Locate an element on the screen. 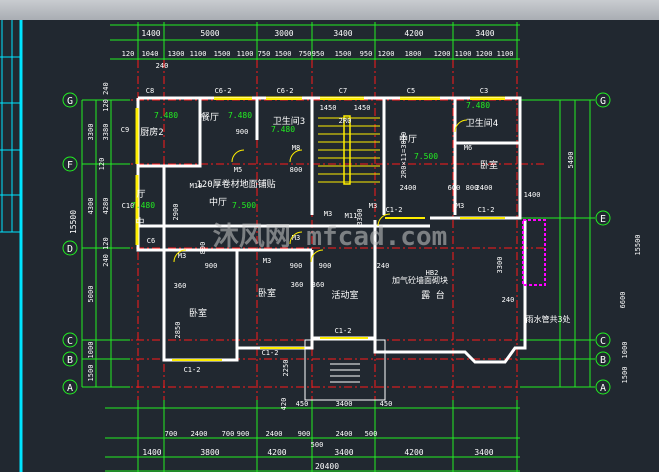  annotation-text: 2400 is located at coordinates (408, 188).